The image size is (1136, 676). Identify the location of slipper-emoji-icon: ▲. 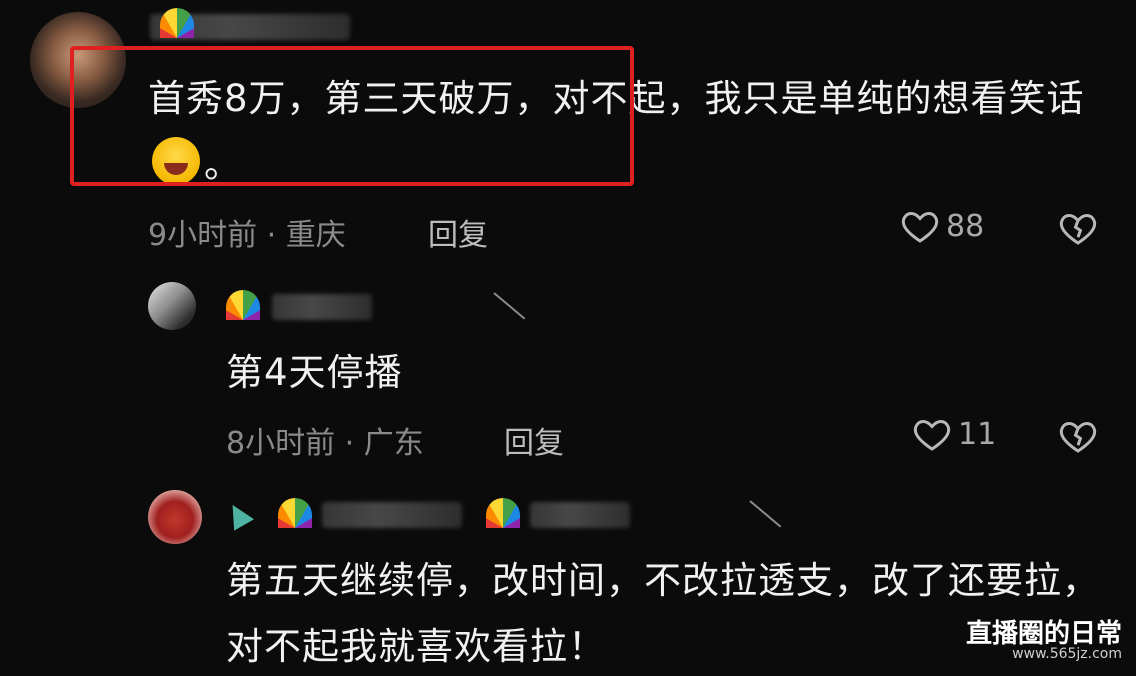
(237, 513).